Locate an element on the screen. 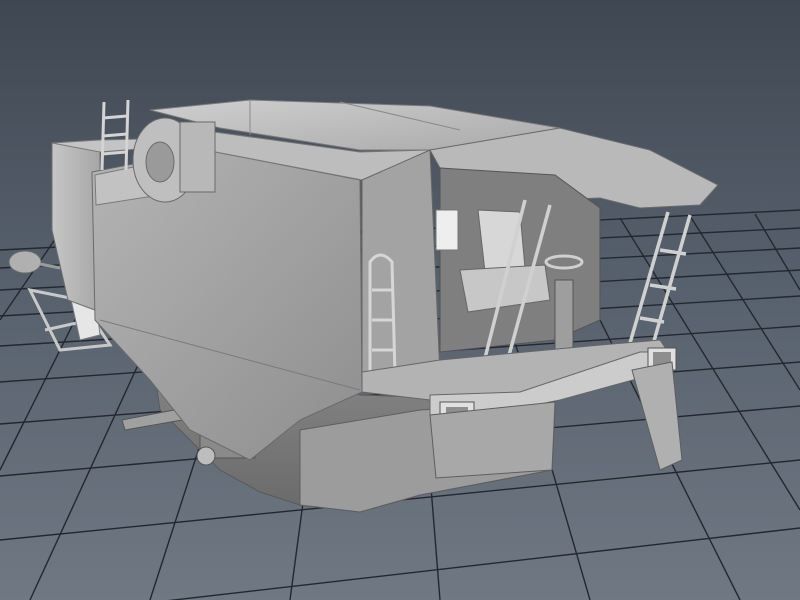 The image size is (800, 600). front-panel is located at coordinates (401, 271).